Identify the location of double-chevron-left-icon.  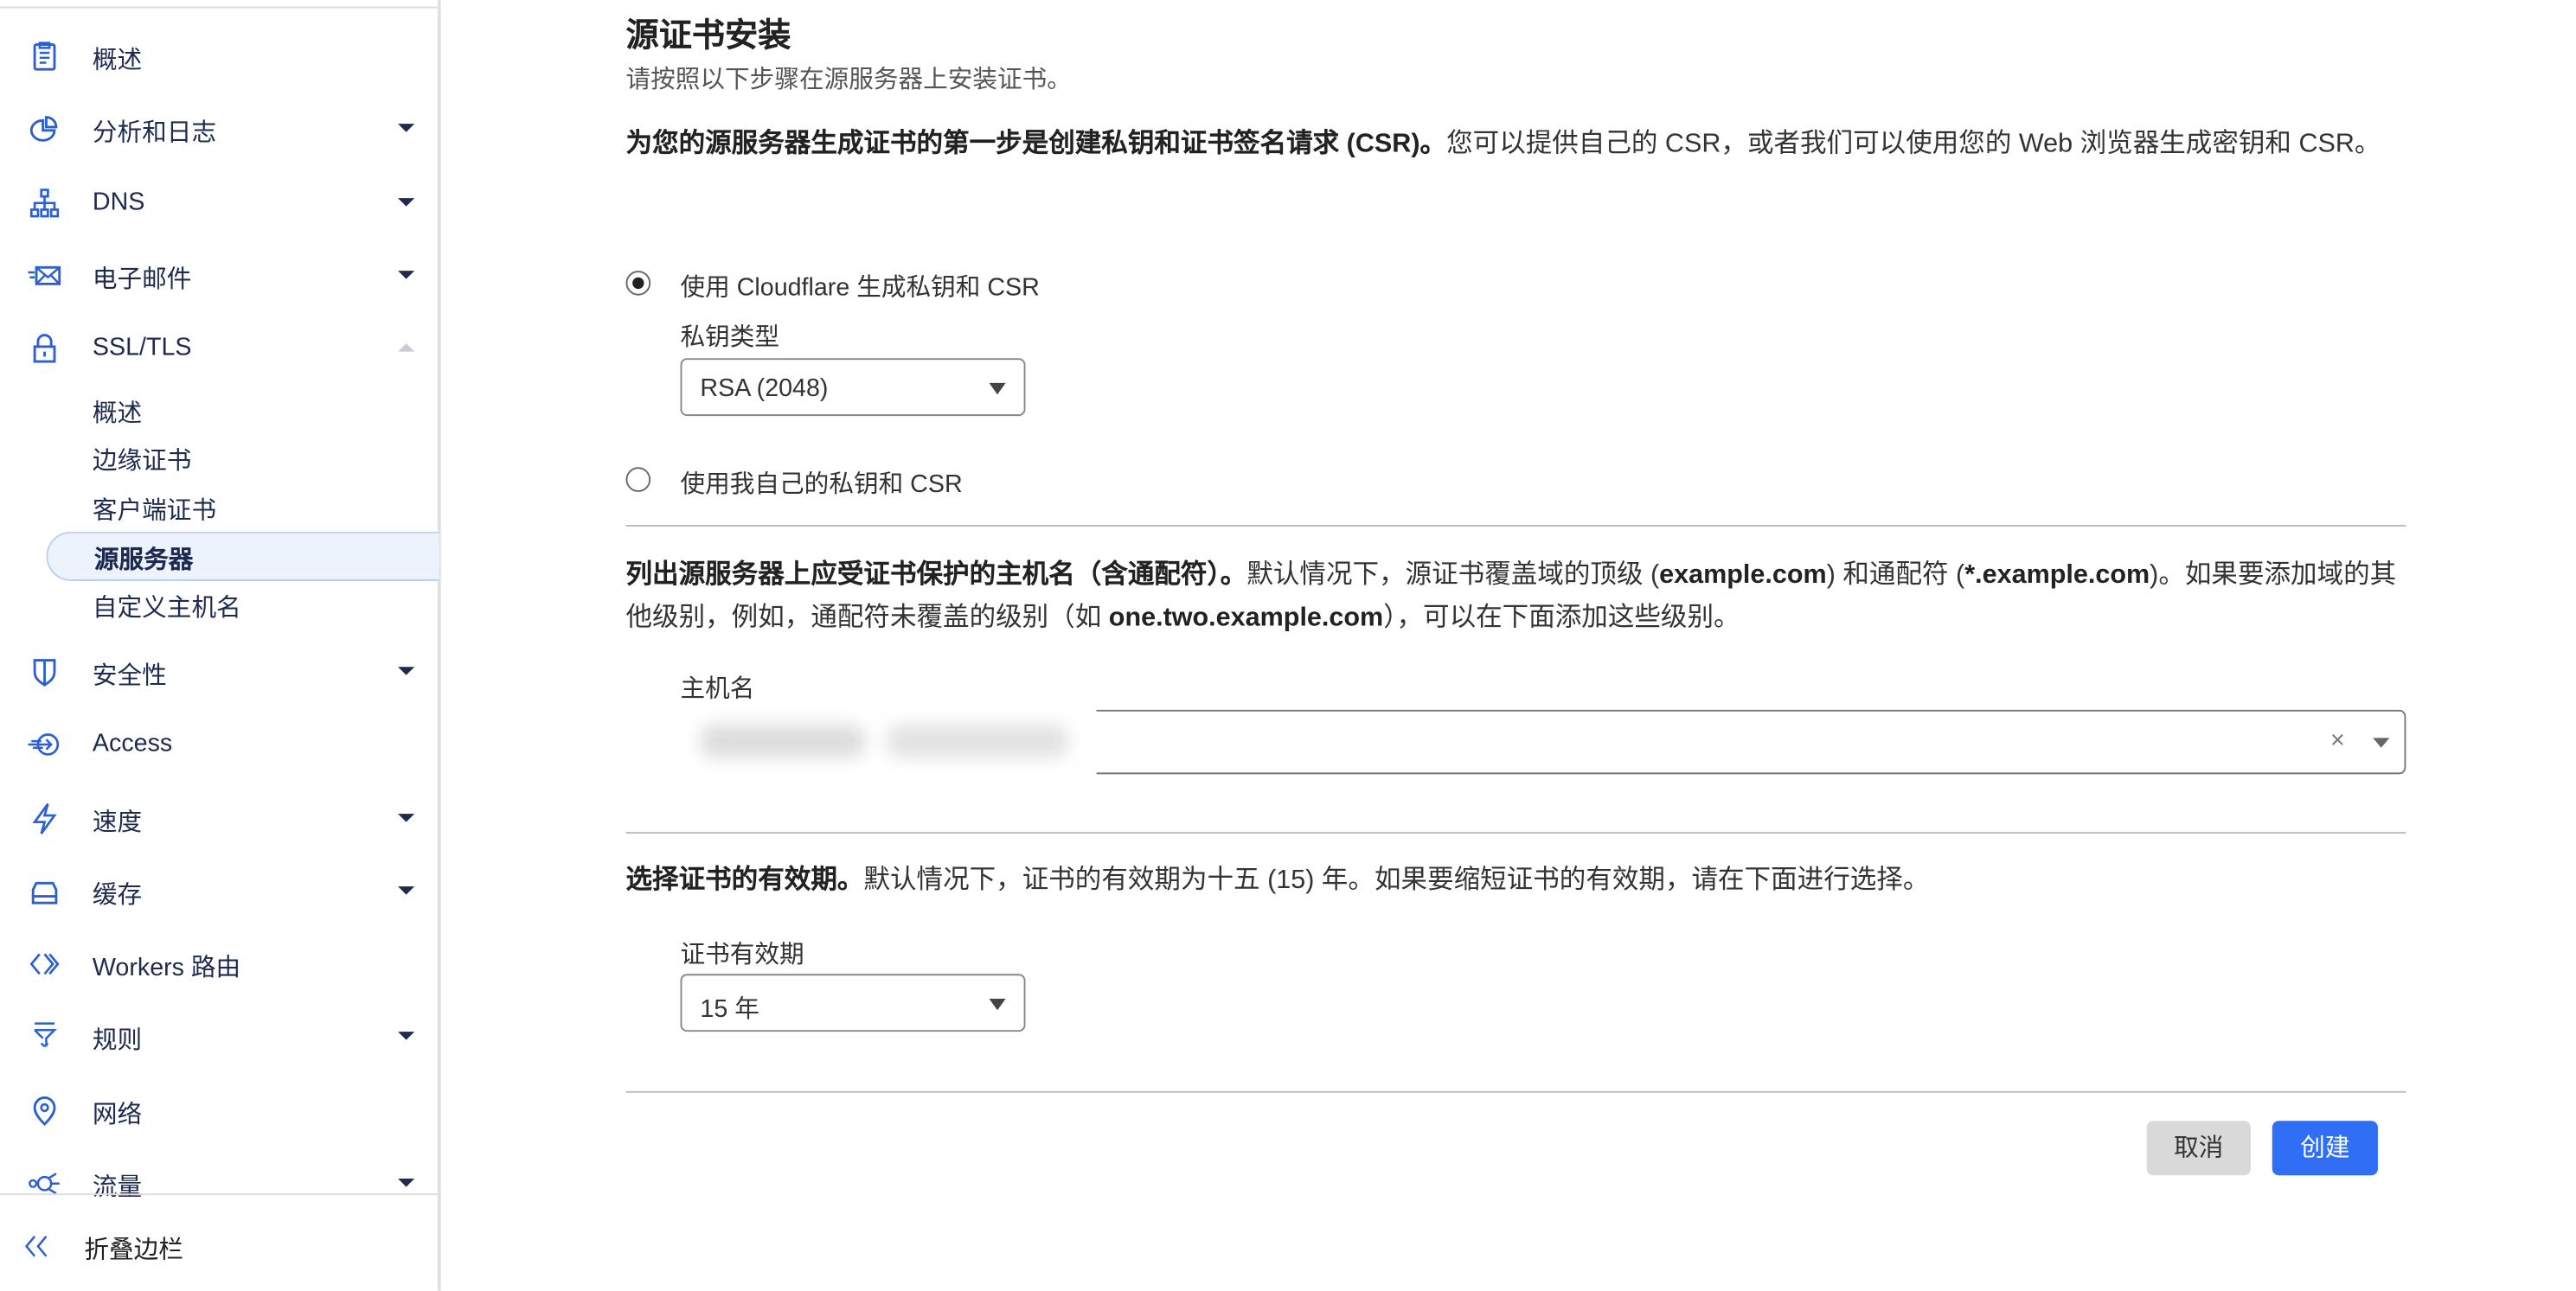
(36, 1246).